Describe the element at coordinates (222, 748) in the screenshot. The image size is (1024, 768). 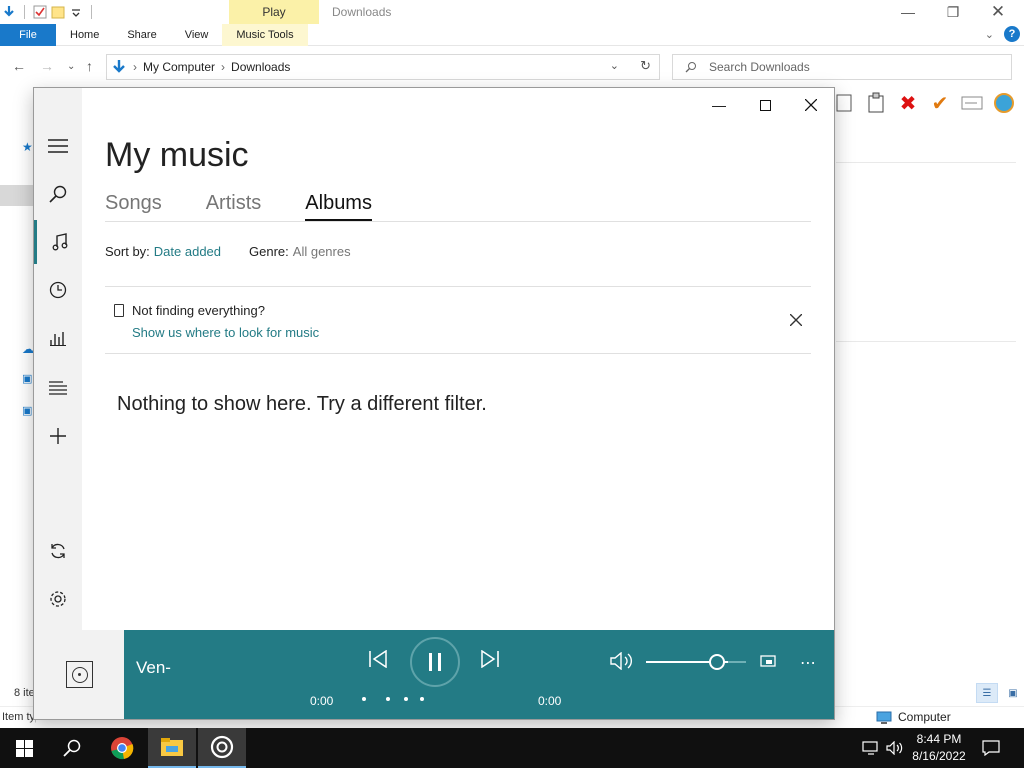
I see `groove-music-icon` at that location.